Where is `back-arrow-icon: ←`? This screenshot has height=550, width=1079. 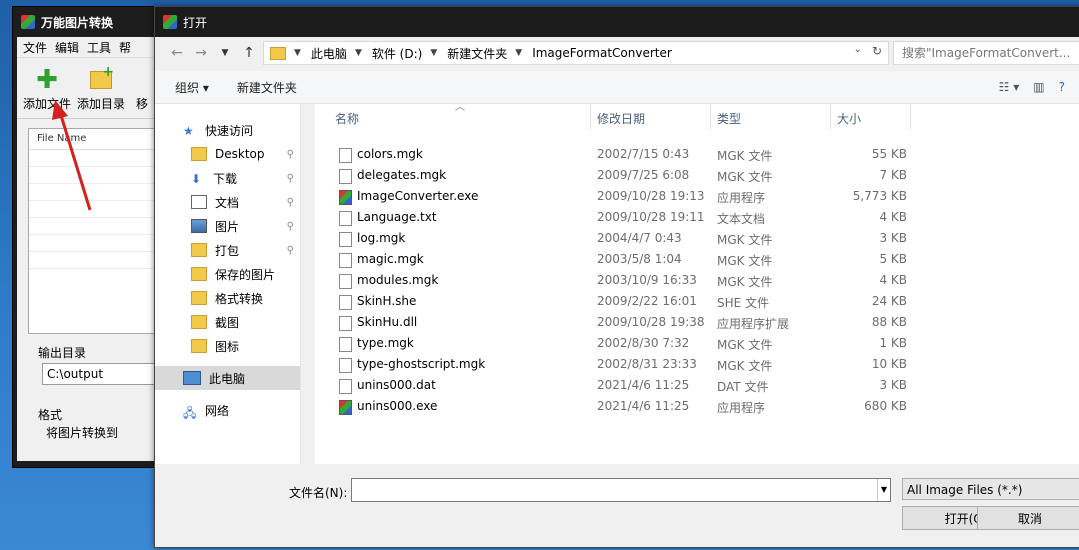 back-arrow-icon: ← is located at coordinates (177, 53).